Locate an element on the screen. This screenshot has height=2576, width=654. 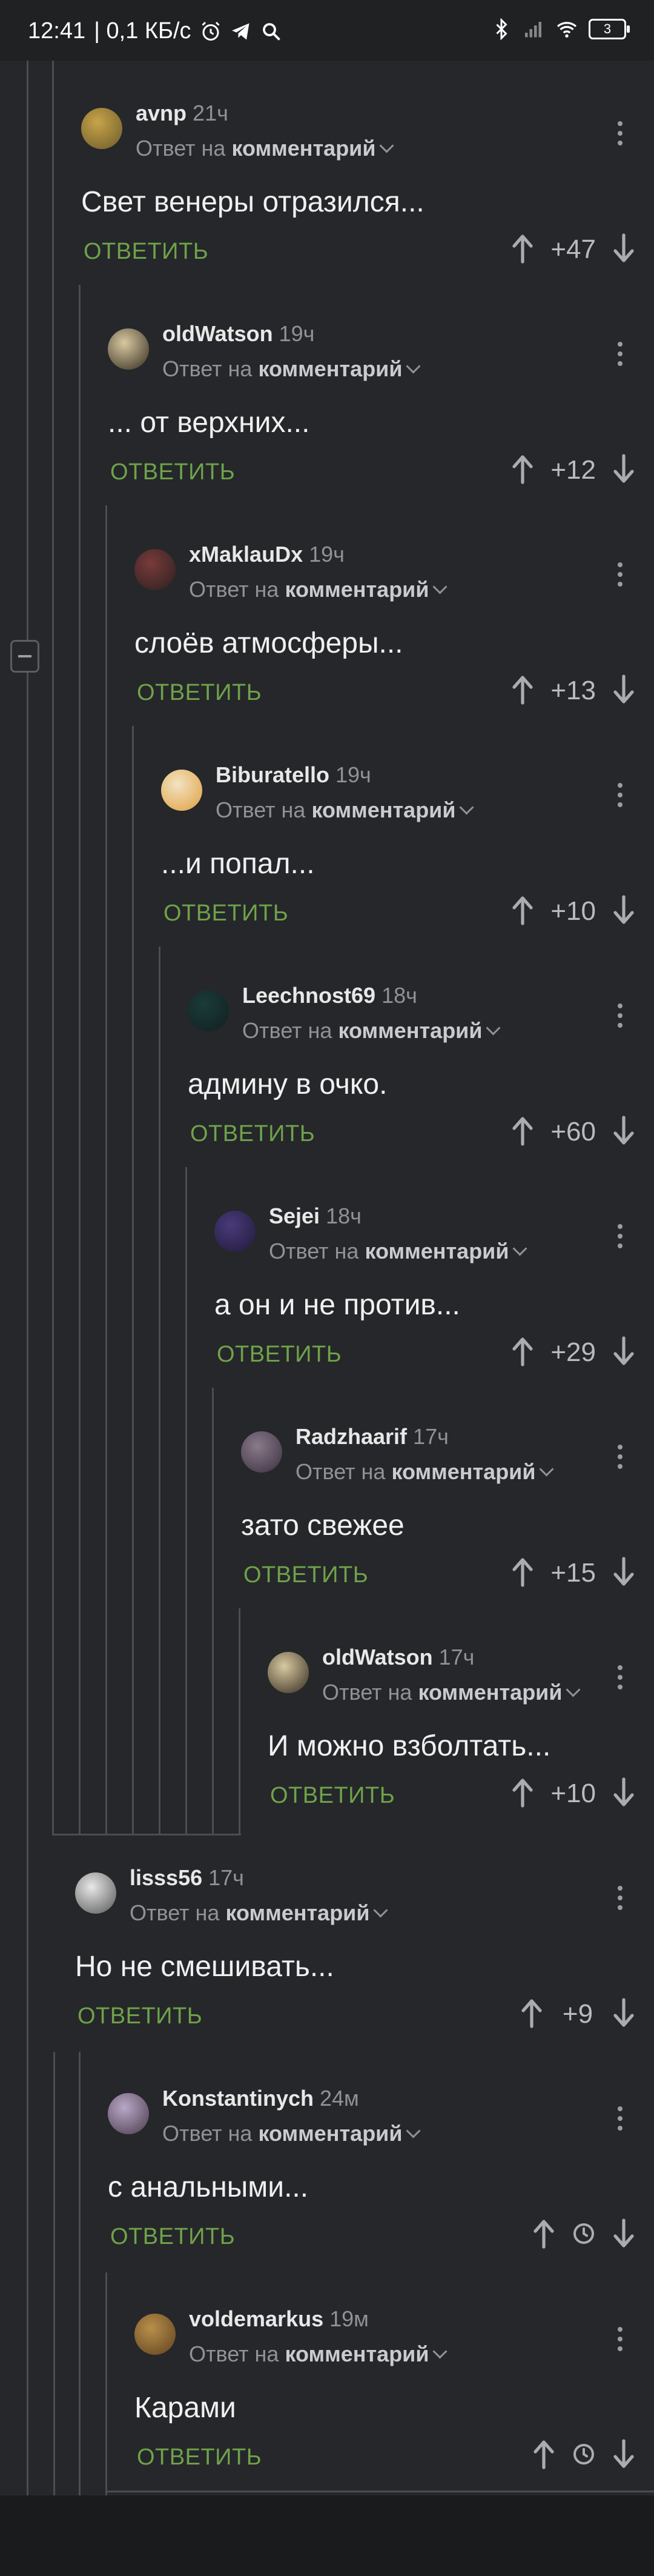
collapse-thread-button is located at coordinates (24, 656).